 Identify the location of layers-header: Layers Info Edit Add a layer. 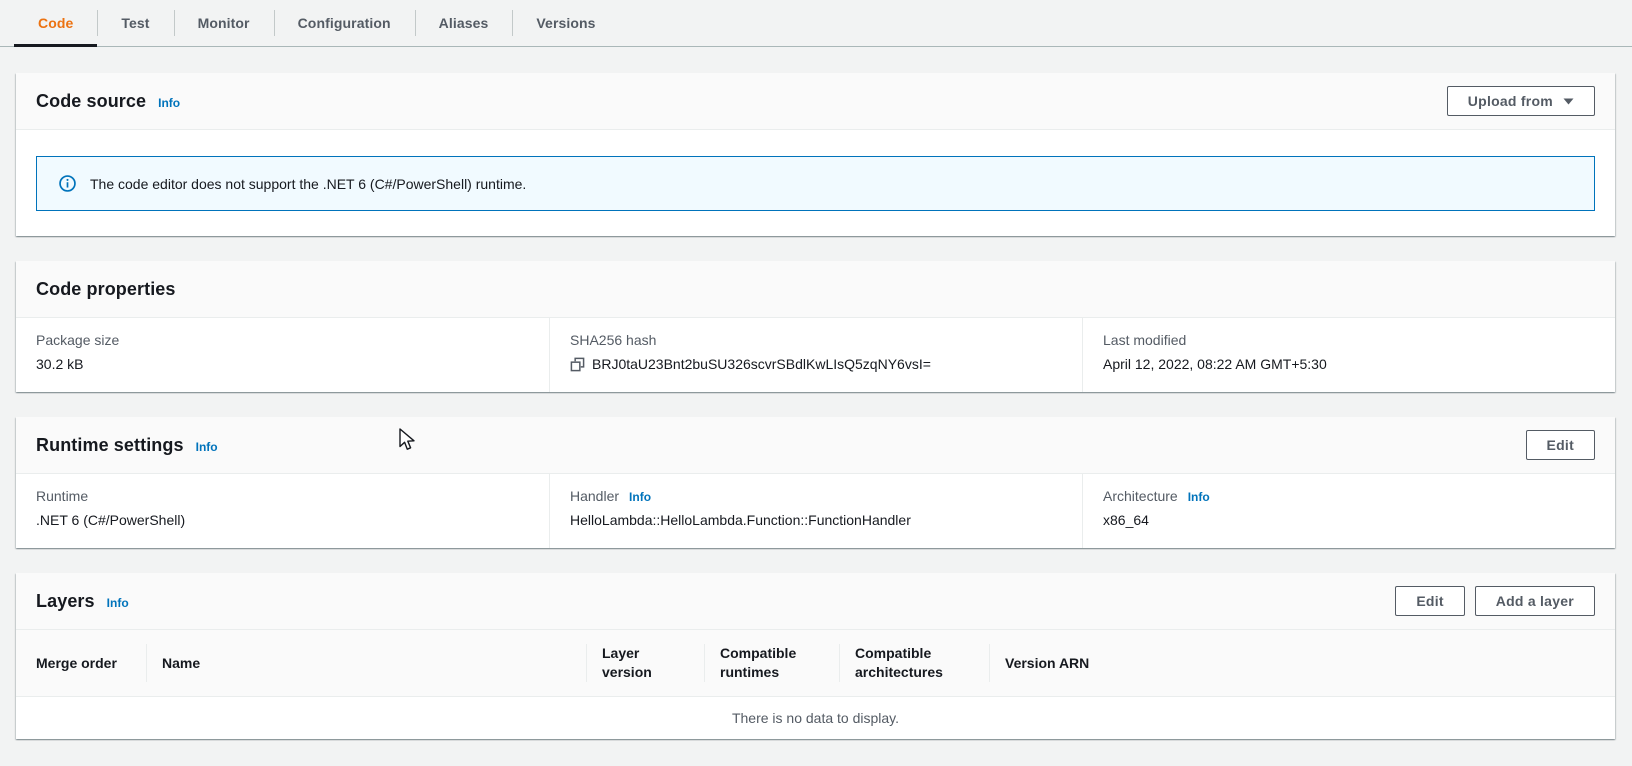
(815, 601).